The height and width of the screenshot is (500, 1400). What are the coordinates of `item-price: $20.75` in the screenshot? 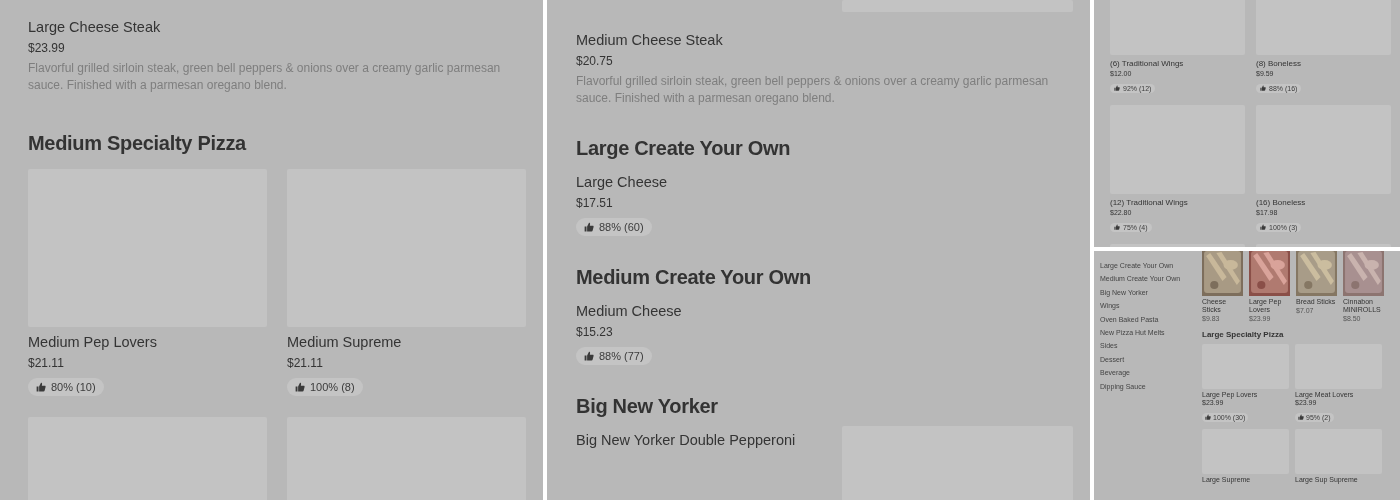 It's located at (595, 61).